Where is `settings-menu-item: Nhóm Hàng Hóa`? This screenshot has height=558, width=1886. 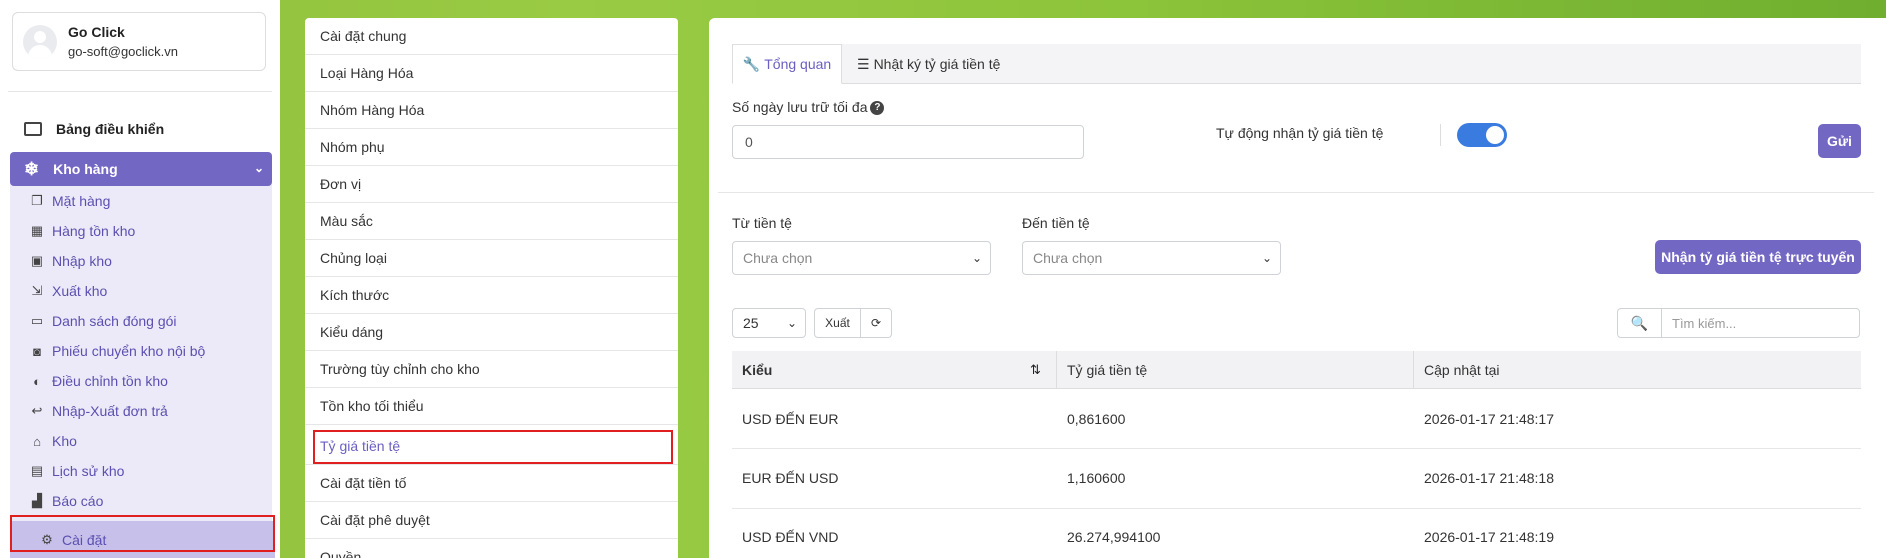
settings-menu-item: Nhóm Hàng Hóa is located at coordinates (491, 110).